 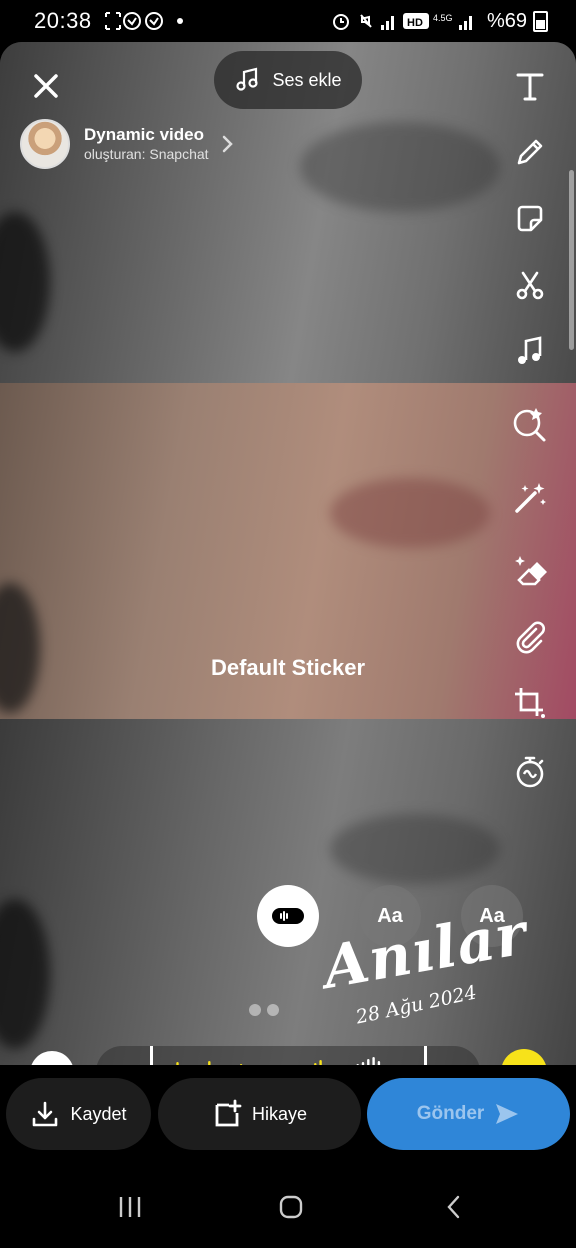 I want to click on lens-title: Dynamic video, so click(x=144, y=135).